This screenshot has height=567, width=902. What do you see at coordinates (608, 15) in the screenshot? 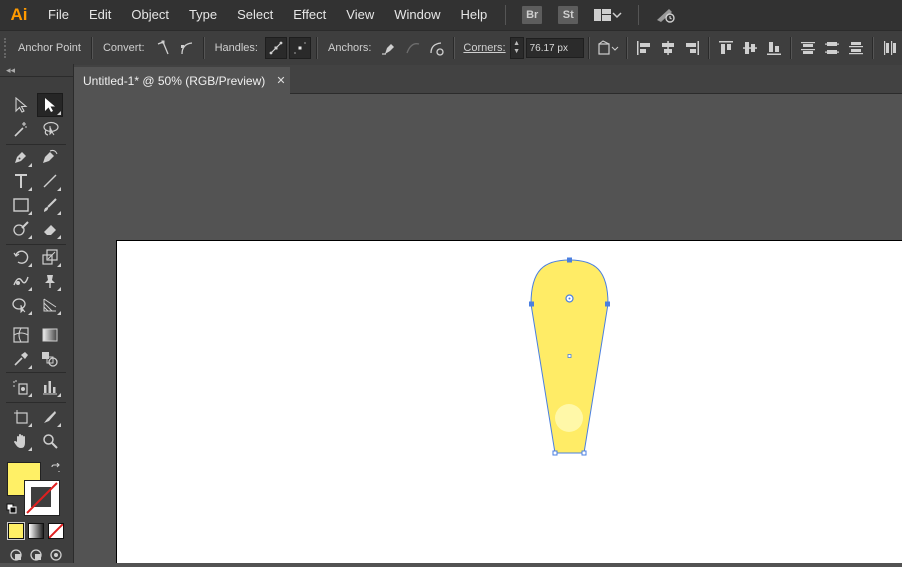
I see `workspace-switcher-button` at bounding box center [608, 15].